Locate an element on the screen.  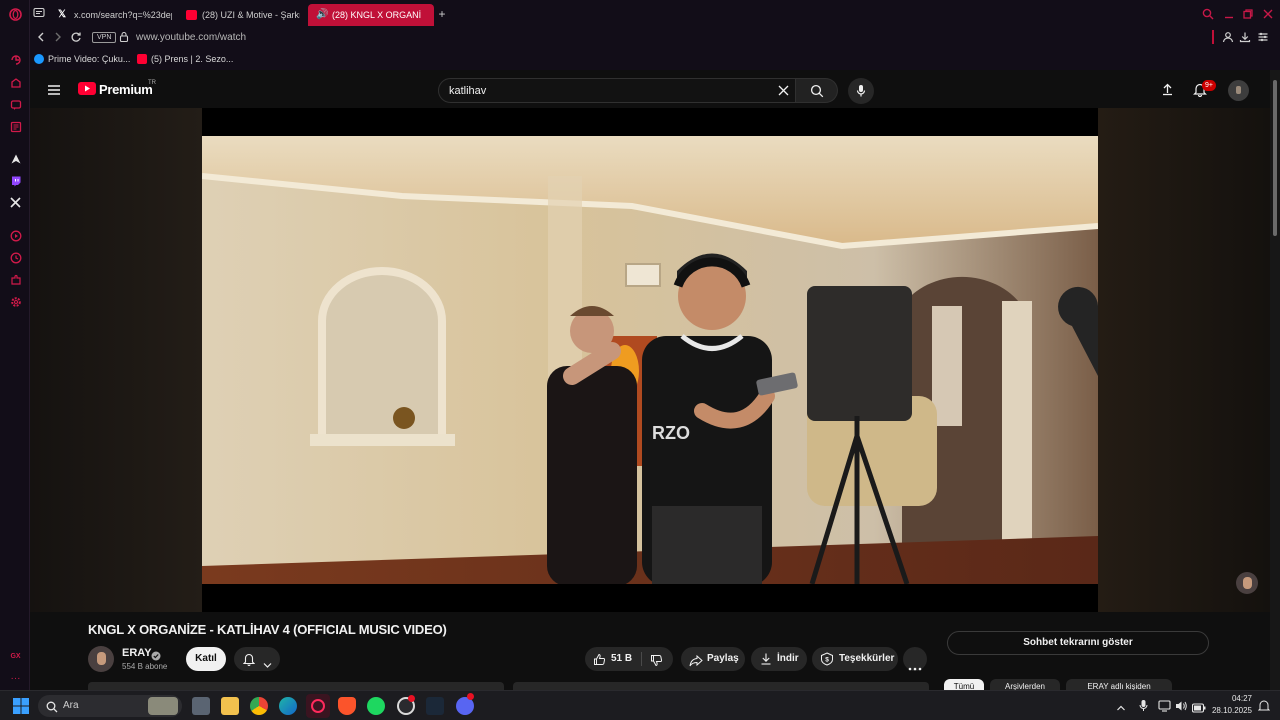
messenger-icon is located at coordinates (15, 105).